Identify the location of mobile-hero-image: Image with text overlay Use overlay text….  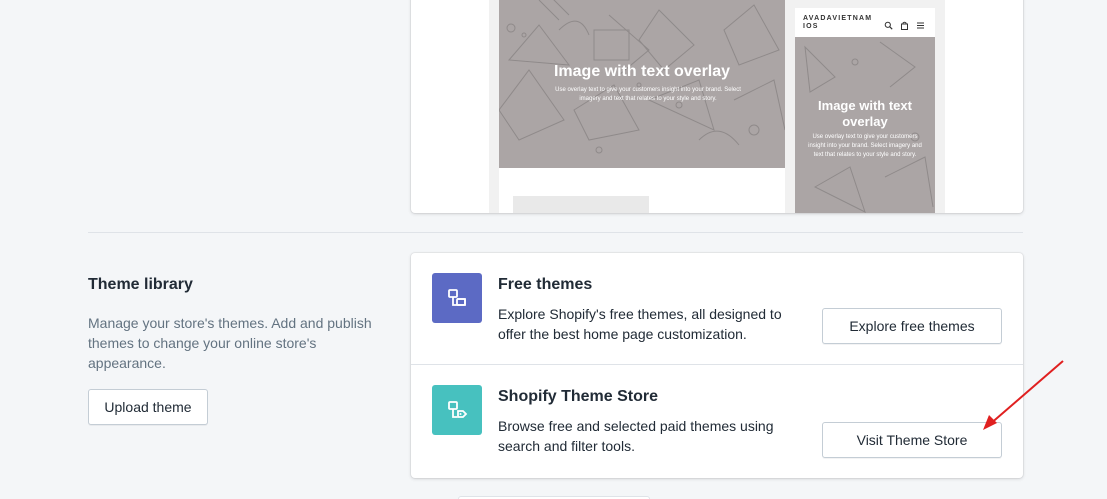
(865, 125).